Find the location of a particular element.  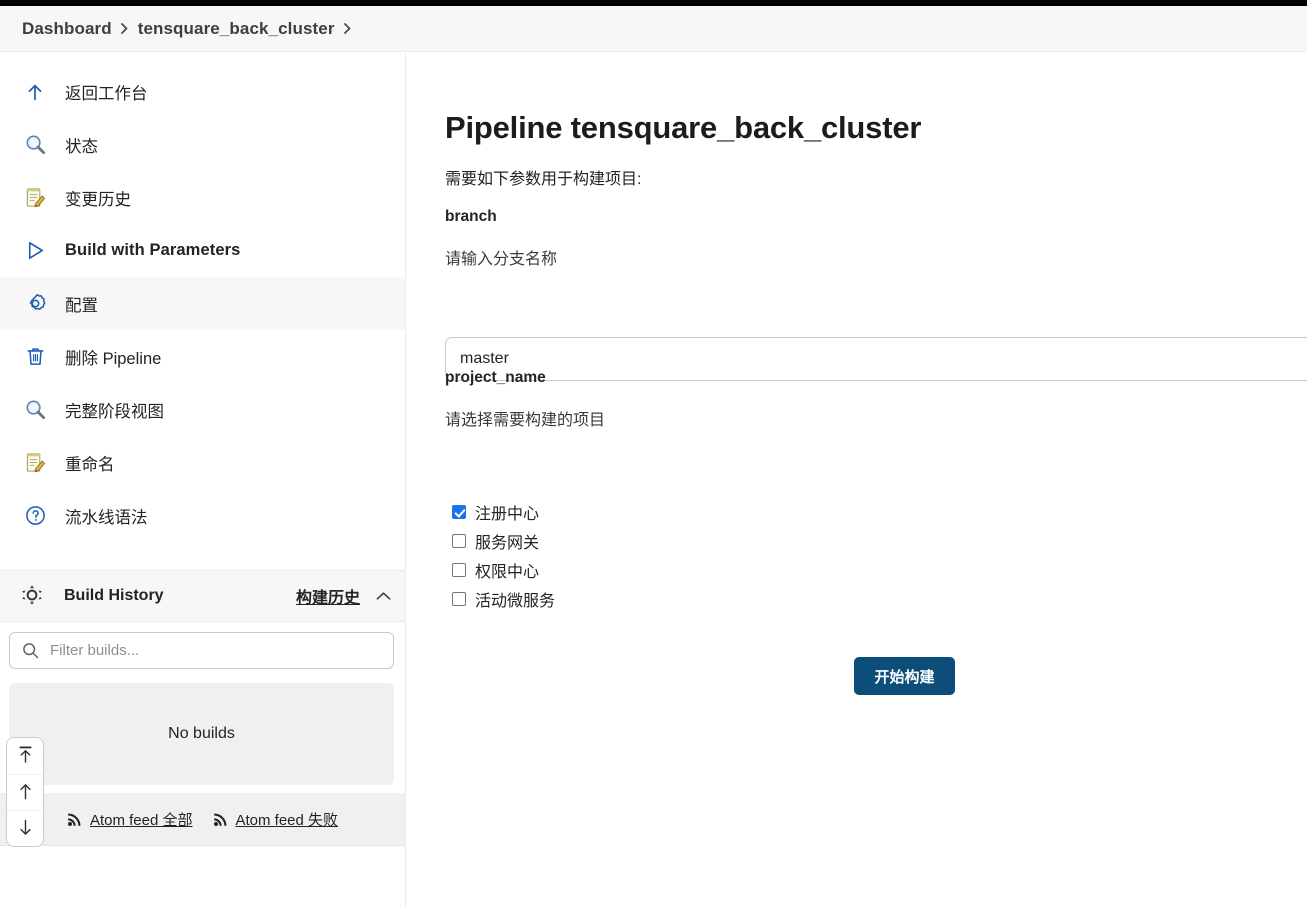

atom-feed-failed-link: Atom feed 失败 is located at coordinates (276, 819).